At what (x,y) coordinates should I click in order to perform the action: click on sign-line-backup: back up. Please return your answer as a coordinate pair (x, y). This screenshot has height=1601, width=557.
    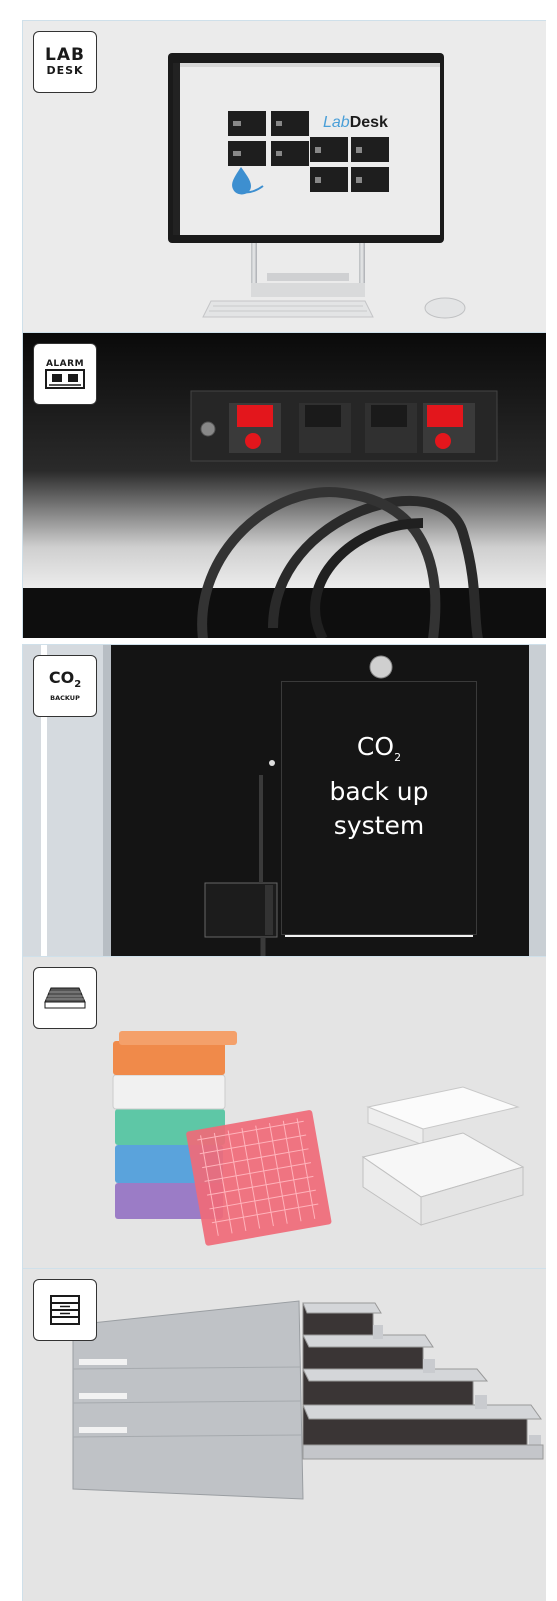
    Looking at the image, I should click on (379, 791).